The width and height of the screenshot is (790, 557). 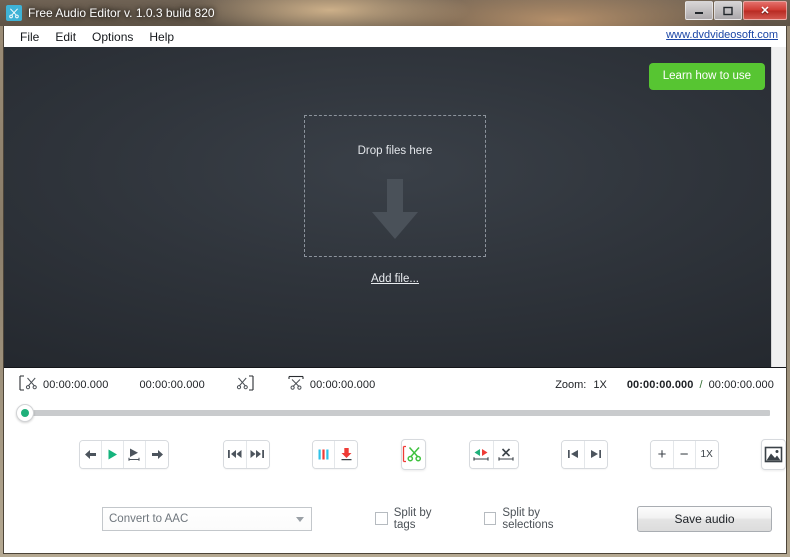 I want to click on maximize-button, so click(x=728, y=10).